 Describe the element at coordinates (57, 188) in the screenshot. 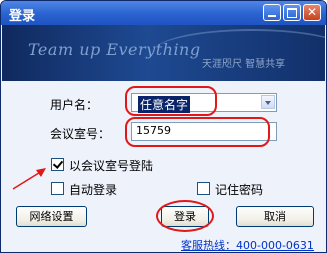

I see `auto-login-checkbox` at that location.